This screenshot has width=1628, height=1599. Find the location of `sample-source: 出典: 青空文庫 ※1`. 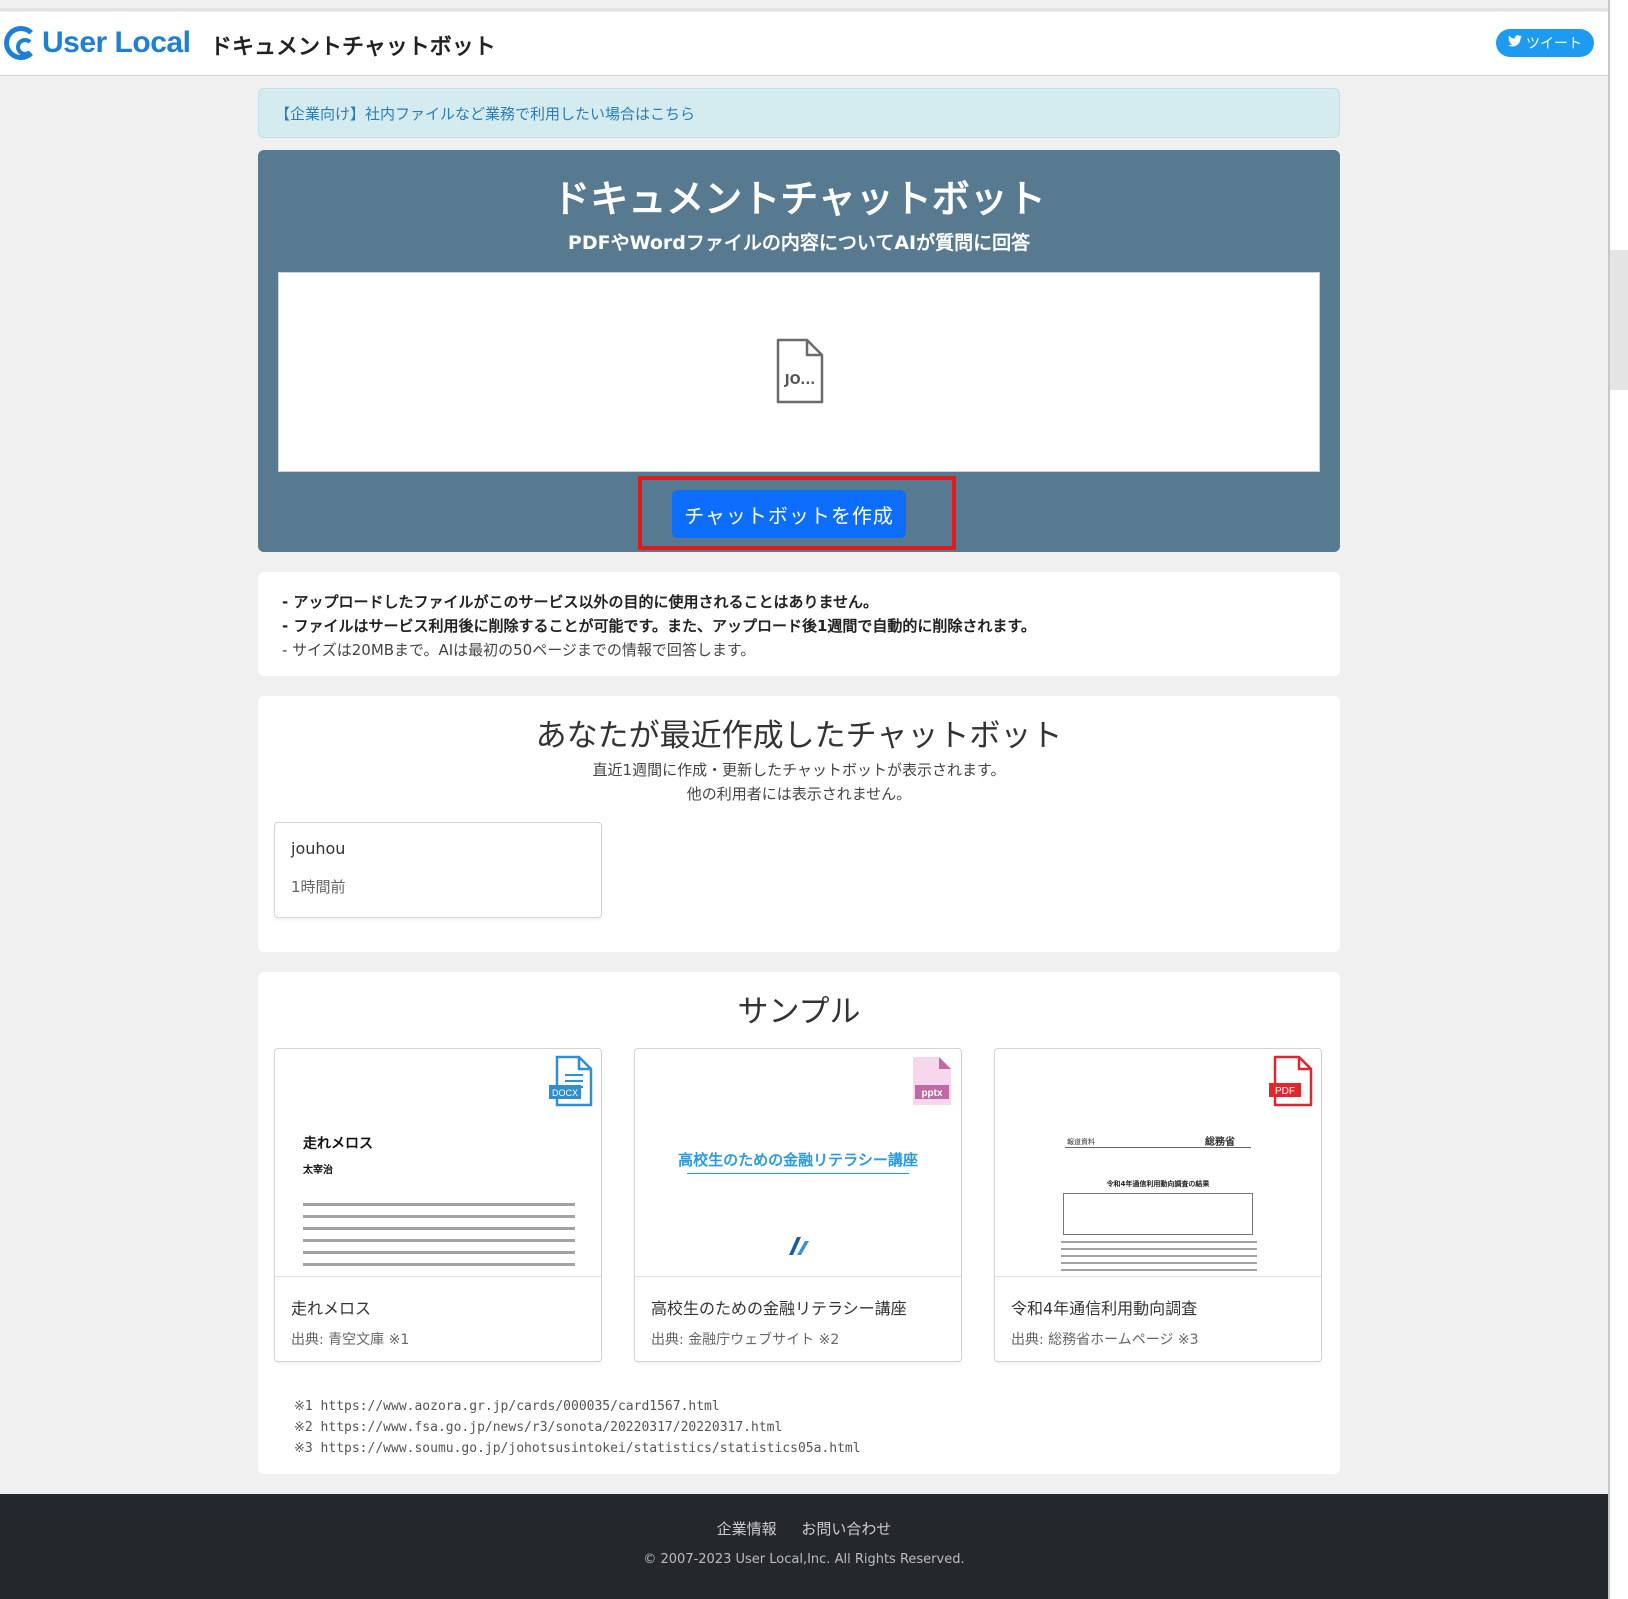

sample-source: 出典: 青空文庫 ※1 is located at coordinates (350, 1340).